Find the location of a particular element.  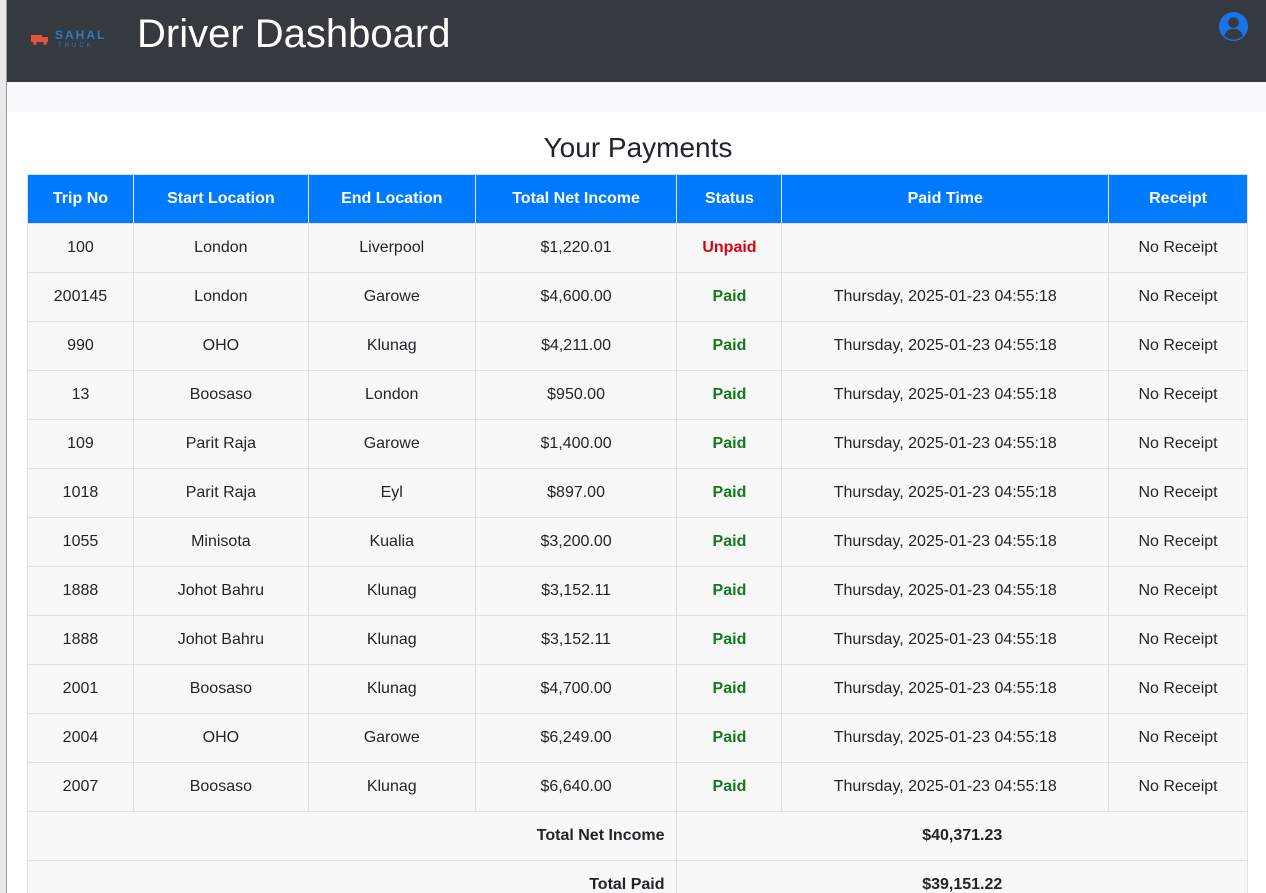

cell-trip-no: 13 is located at coordinates (80, 395).